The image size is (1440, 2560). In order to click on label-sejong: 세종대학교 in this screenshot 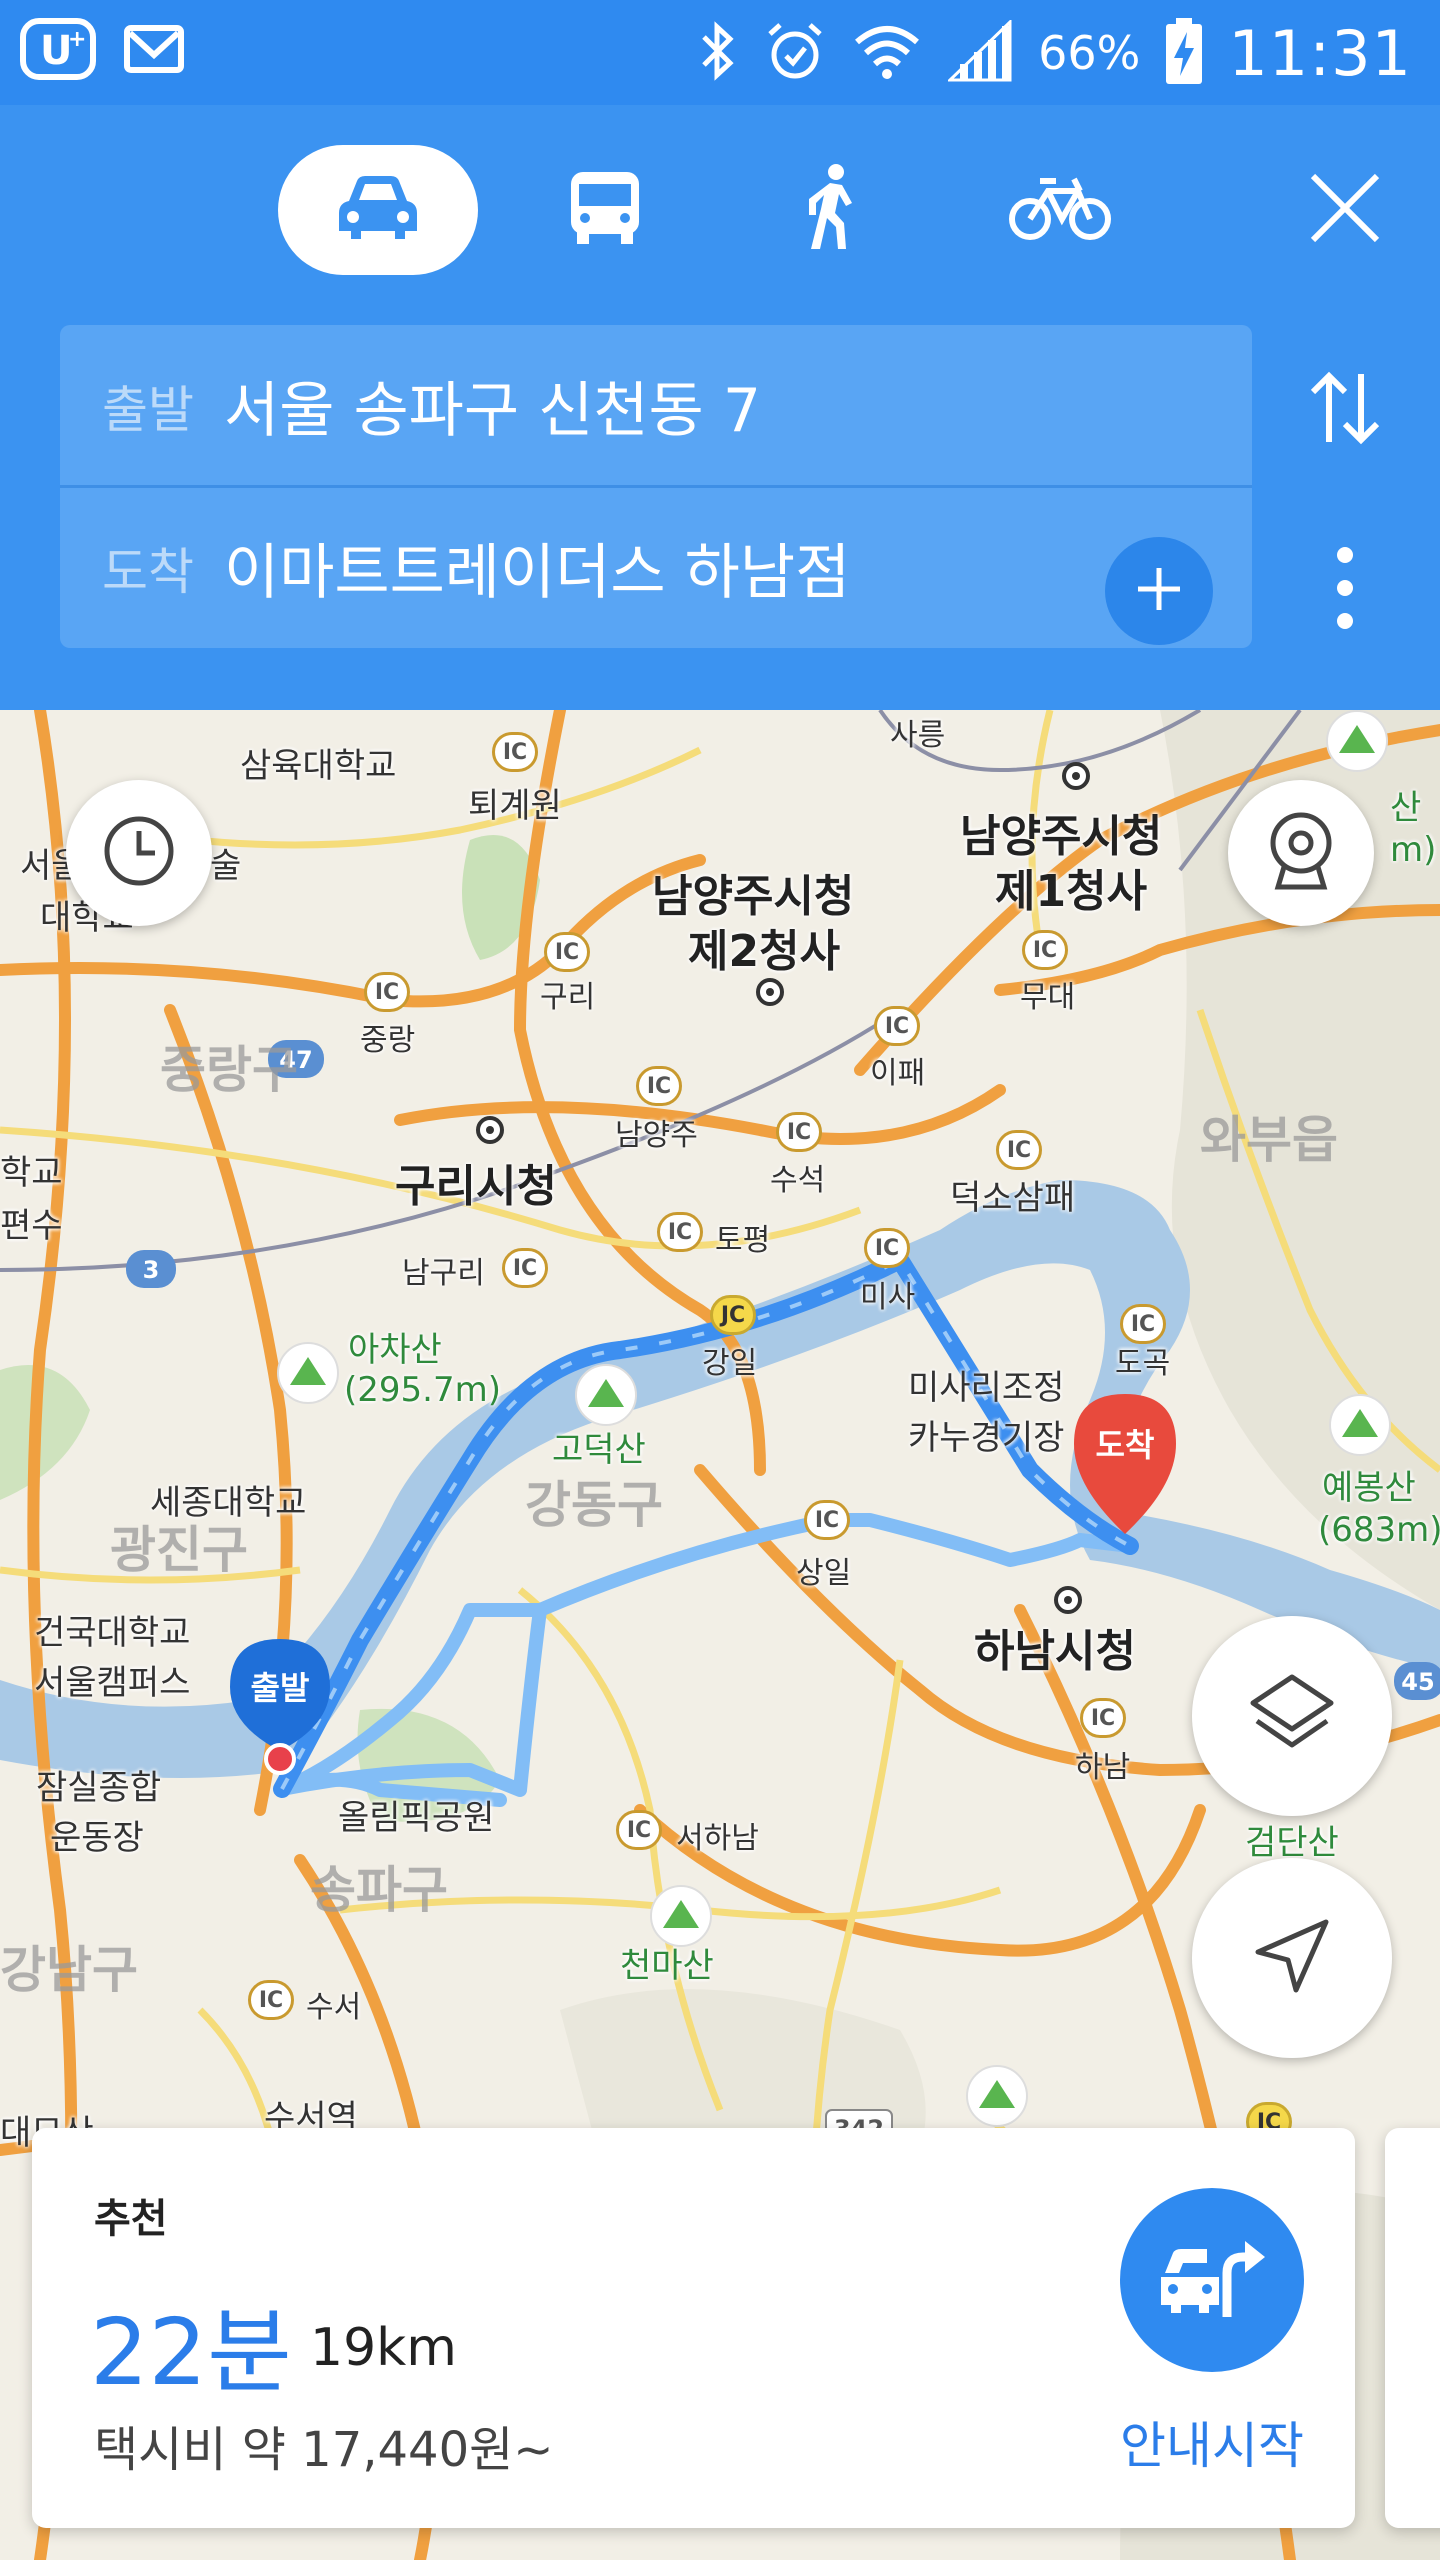, I will do `click(228, 1503)`.